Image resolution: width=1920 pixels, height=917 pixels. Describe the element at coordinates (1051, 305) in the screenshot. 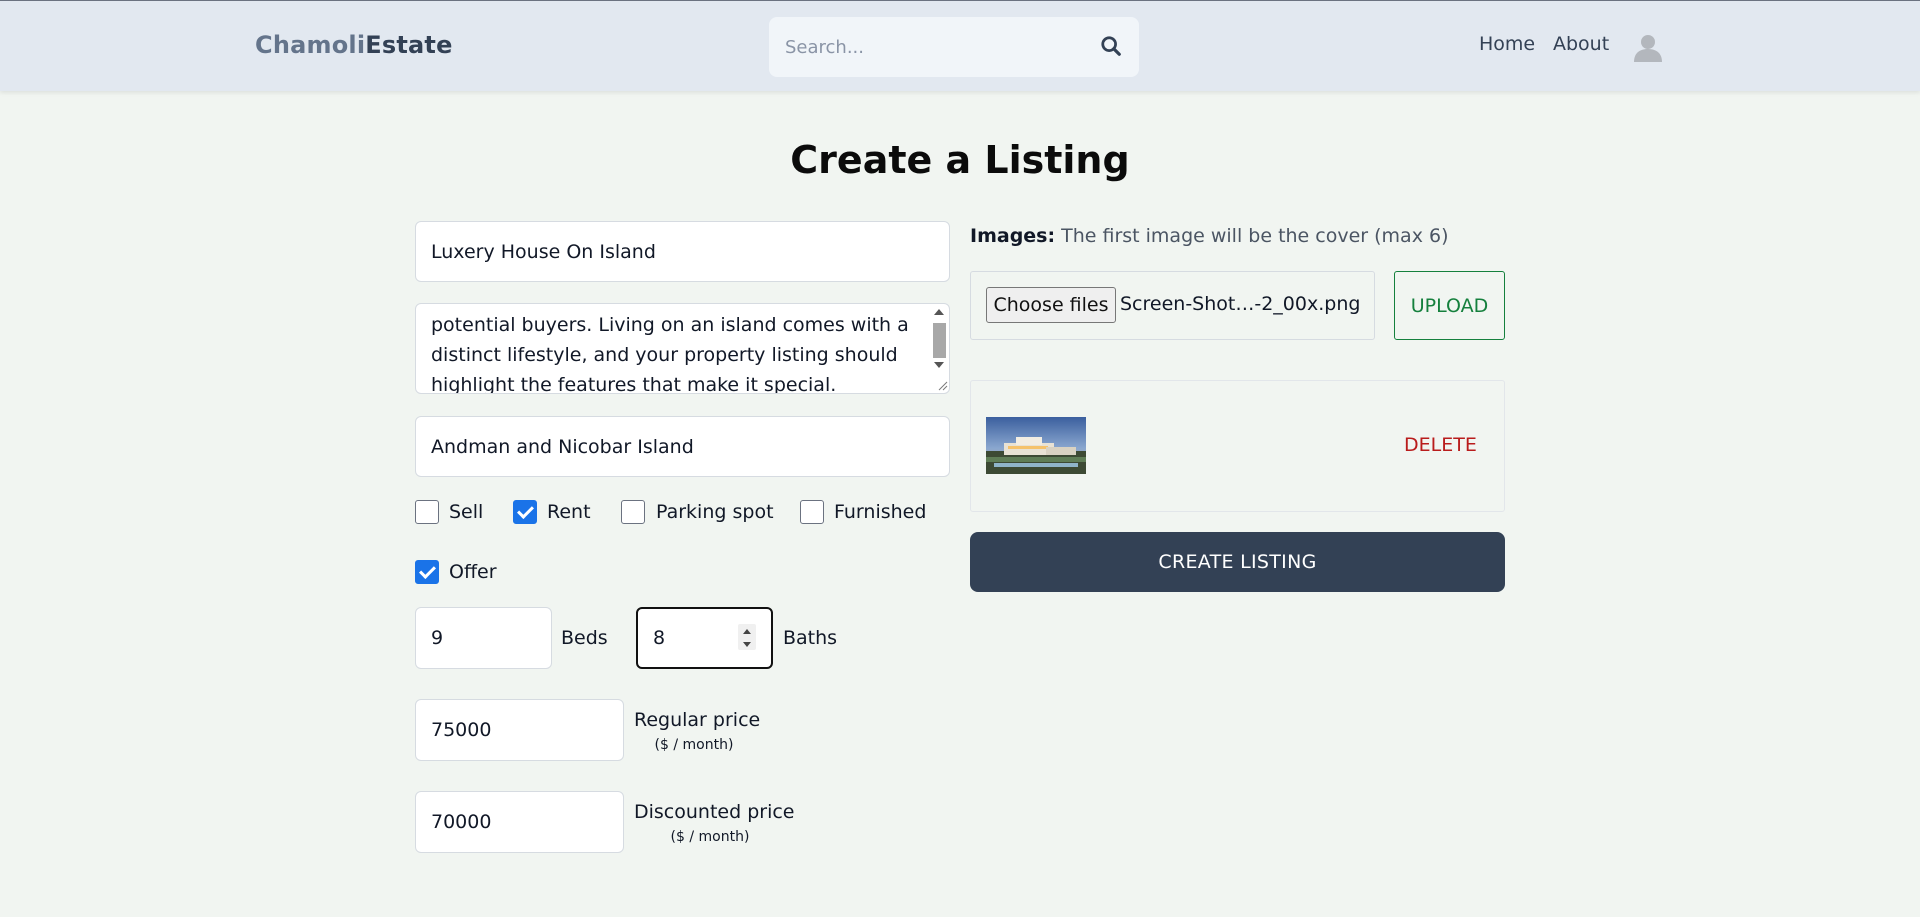

I see `choose-files-button: Choose files` at that location.